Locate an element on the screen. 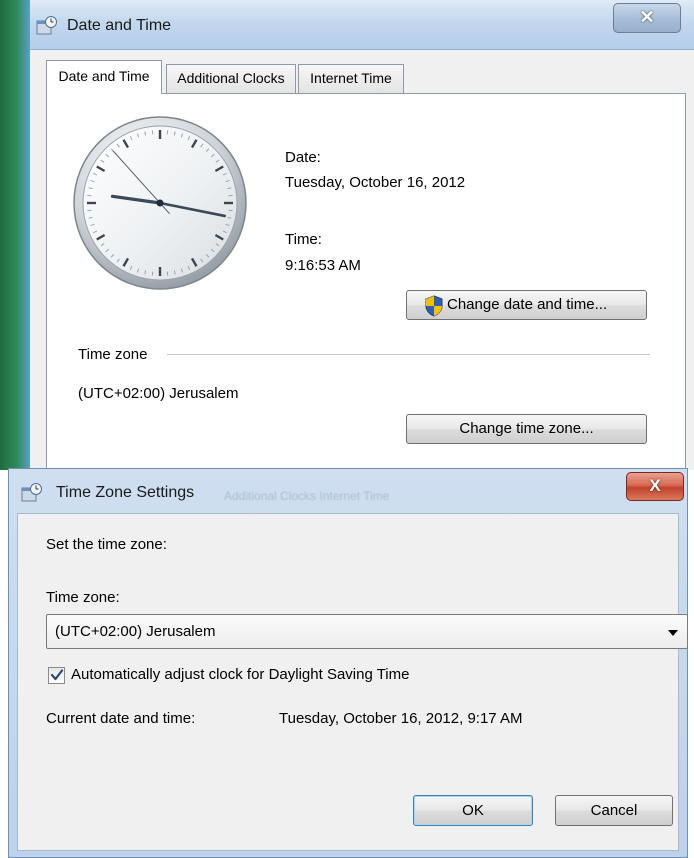 The width and height of the screenshot is (694, 858). ok-label: OK is located at coordinates (473, 810).